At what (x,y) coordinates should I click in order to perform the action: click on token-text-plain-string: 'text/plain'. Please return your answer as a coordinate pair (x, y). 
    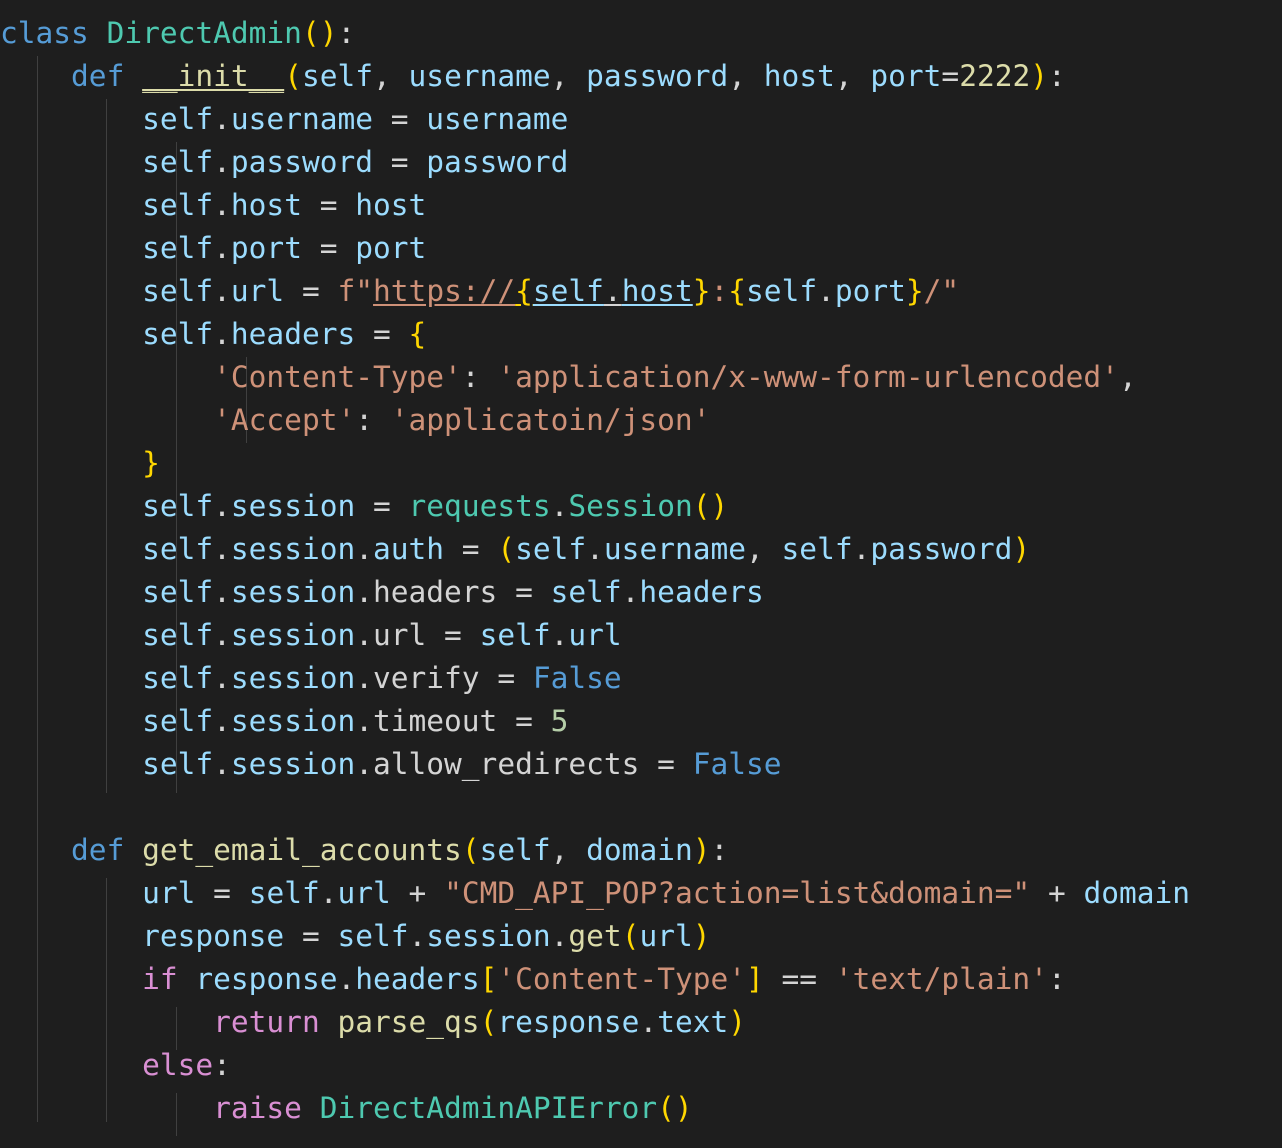
    Looking at the image, I should click on (941, 979).